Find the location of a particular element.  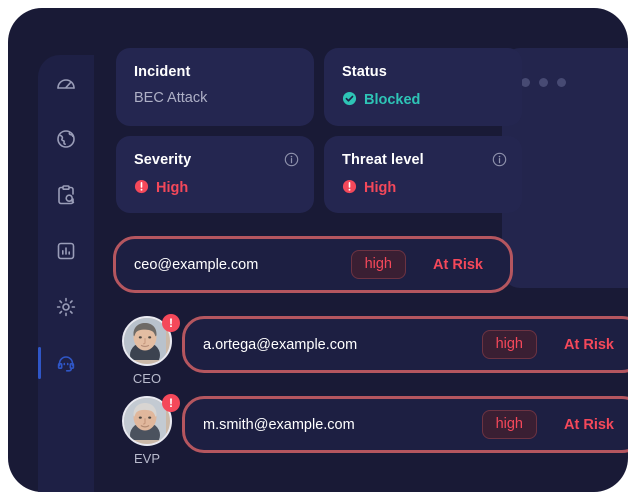

sidebar-item-investigate is located at coordinates (66, 195).